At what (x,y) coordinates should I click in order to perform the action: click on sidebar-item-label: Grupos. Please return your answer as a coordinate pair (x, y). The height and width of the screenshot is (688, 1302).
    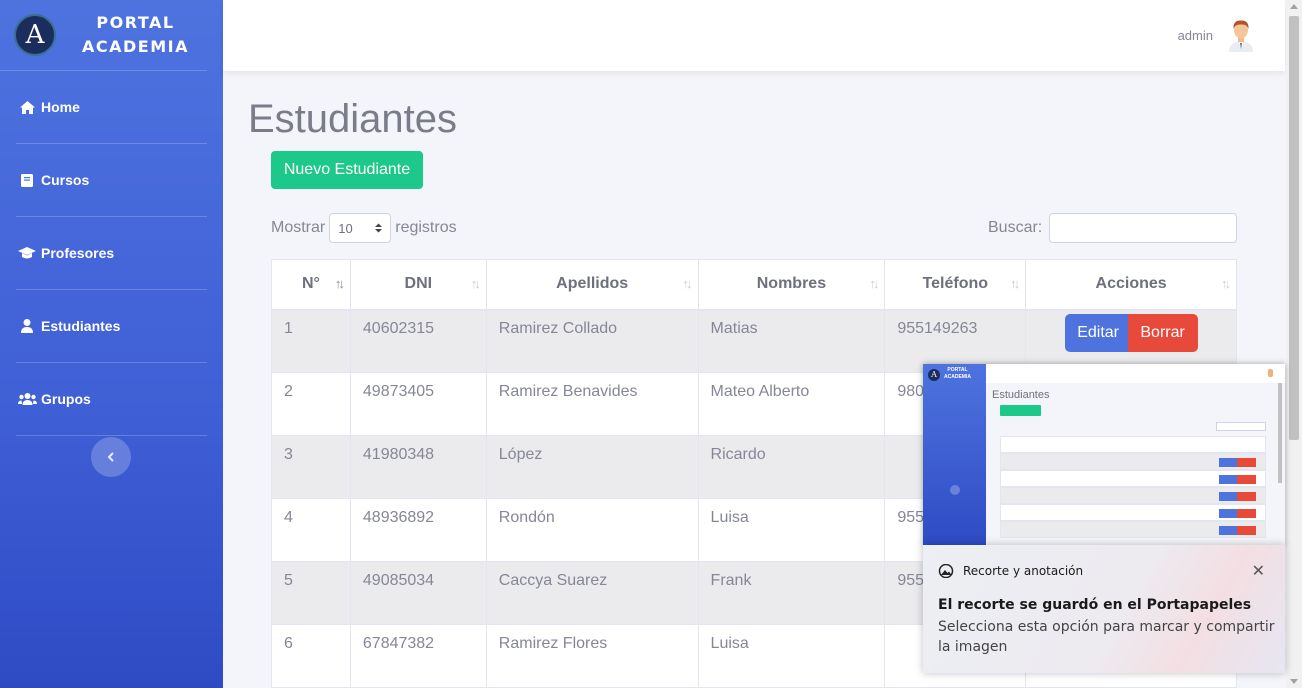
    Looking at the image, I should click on (66, 399).